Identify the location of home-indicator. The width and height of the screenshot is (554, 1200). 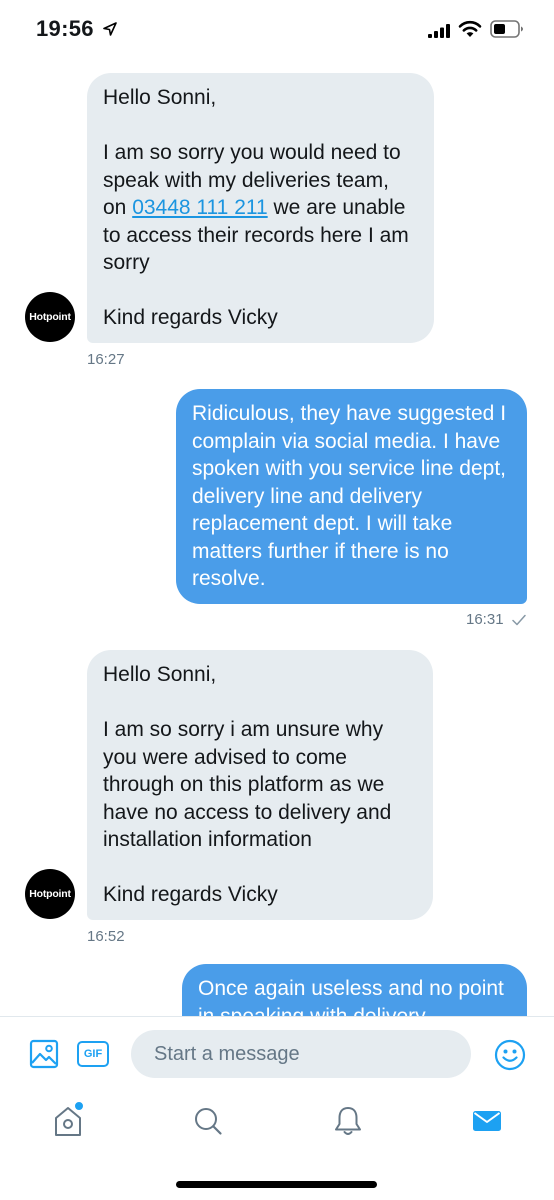
(276, 1184).